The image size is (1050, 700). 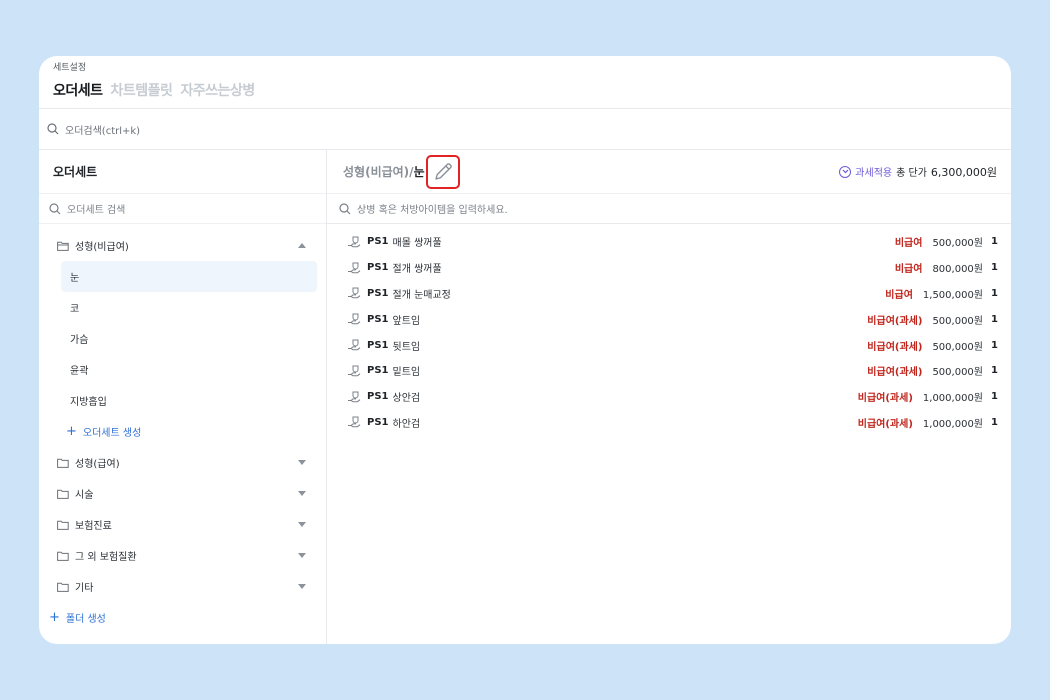 What do you see at coordinates (669, 319) in the screenshot?
I see `order-row: PS1 앞트임 비급여(과세) 500,000원 1` at bounding box center [669, 319].